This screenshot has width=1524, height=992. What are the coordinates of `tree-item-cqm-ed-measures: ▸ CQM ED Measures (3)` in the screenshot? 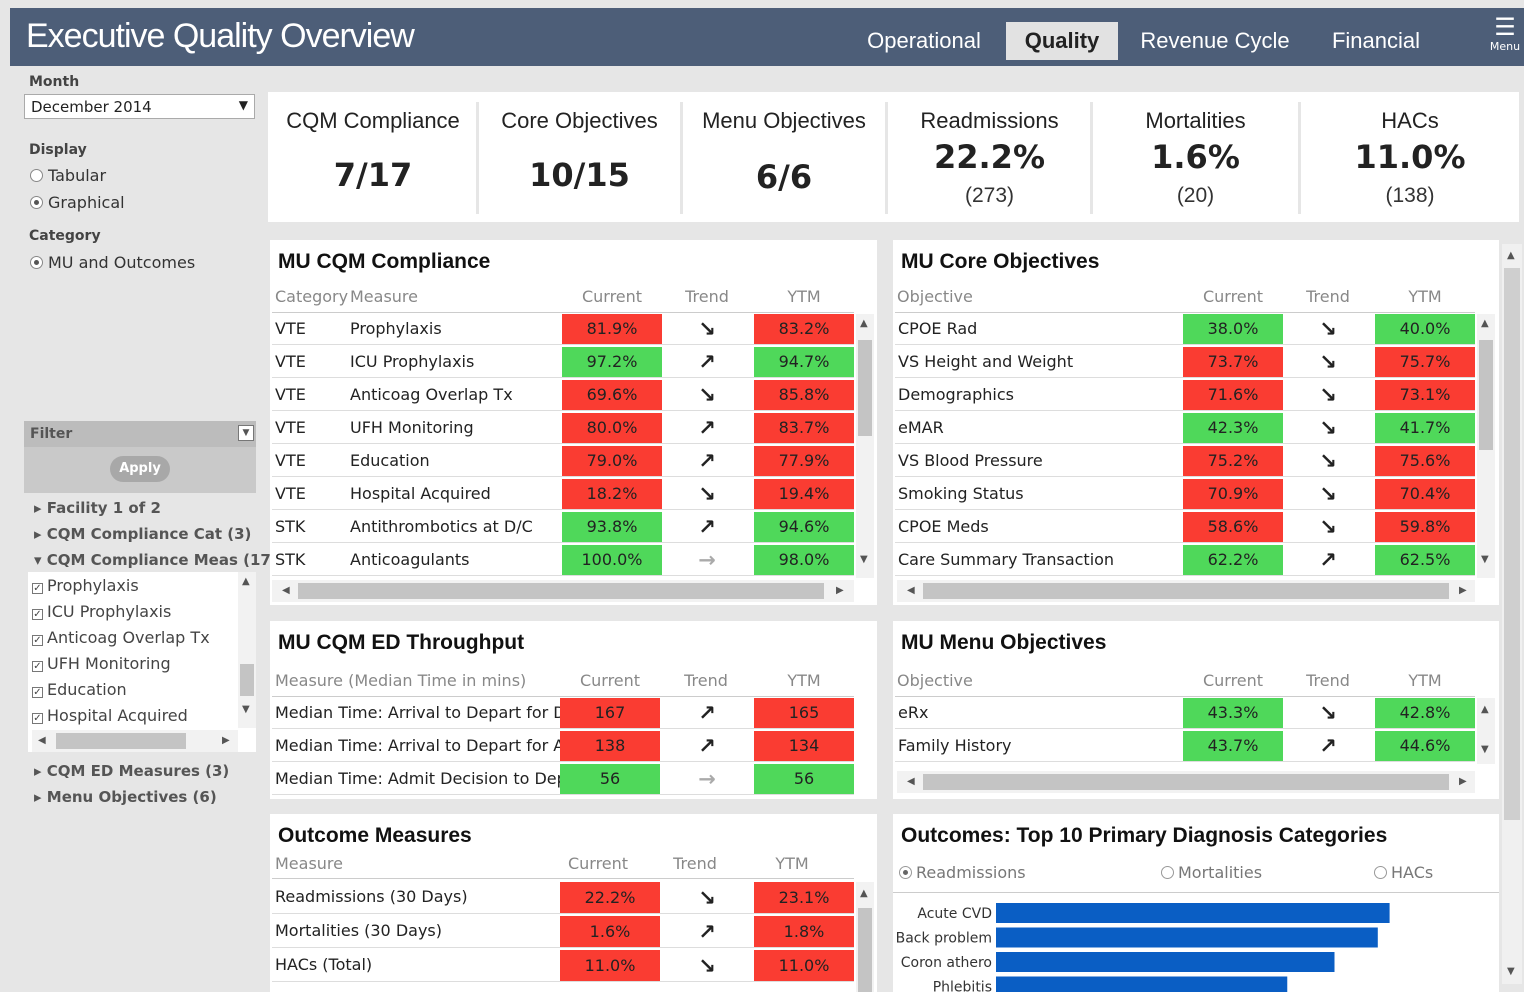 It's located at (131, 771).